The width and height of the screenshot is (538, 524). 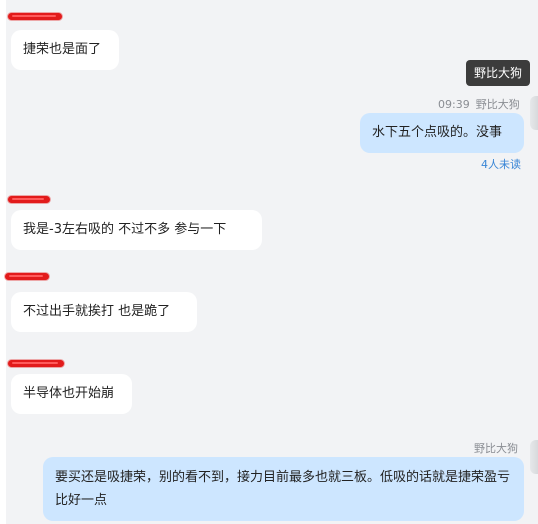 I want to click on message-bubble: 水下五个点吸的。没事, so click(x=442, y=133).